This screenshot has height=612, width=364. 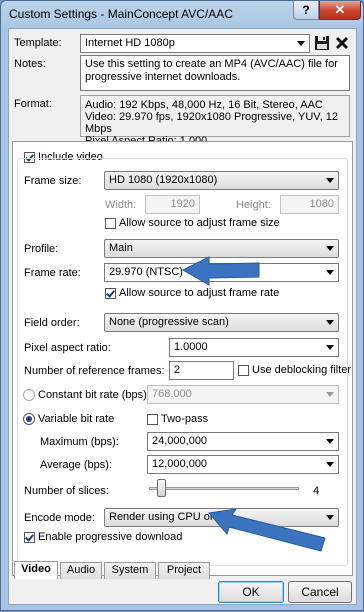 I want to click on constant-bit-rate-radio, so click(x=29, y=395).